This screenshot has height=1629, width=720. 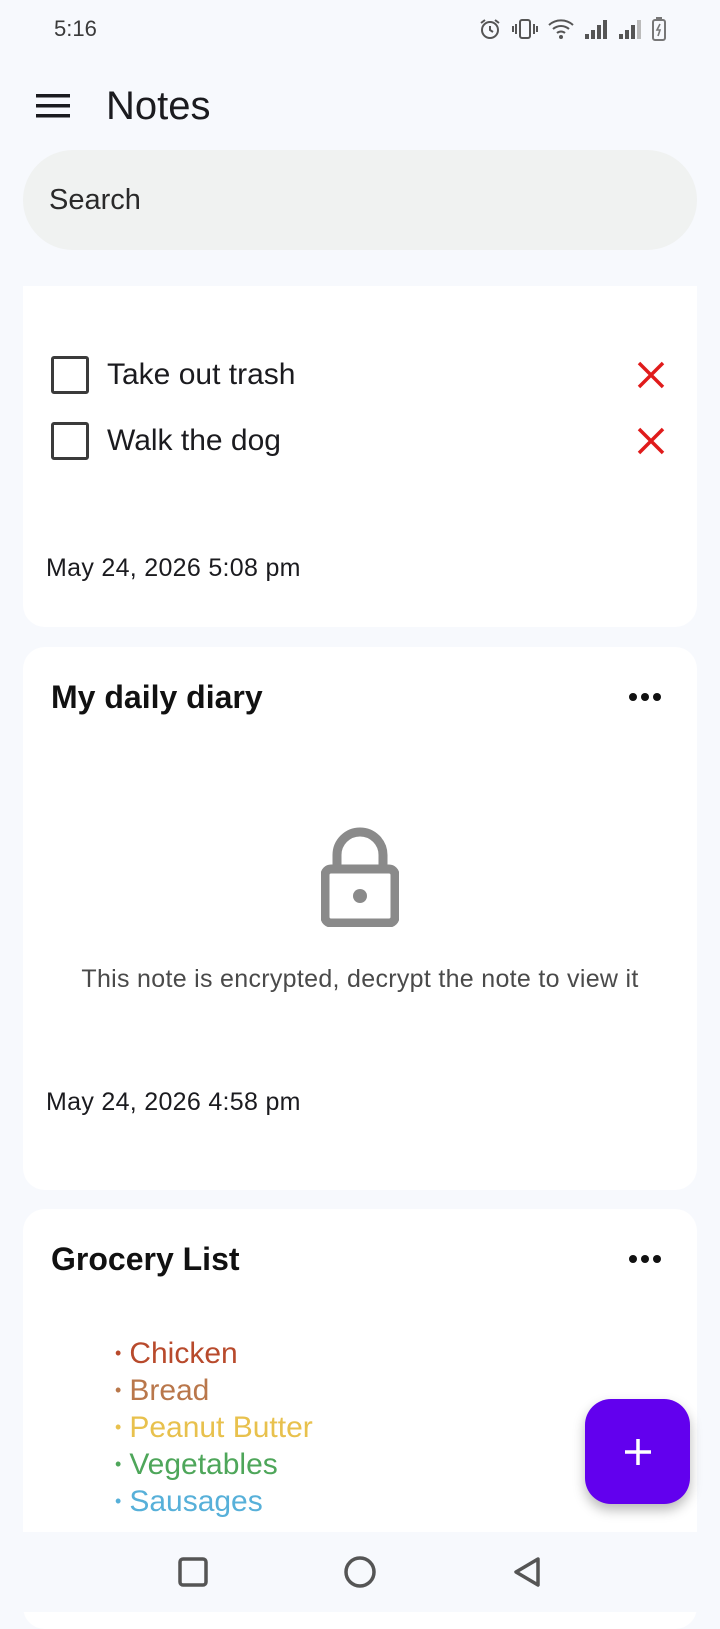 I want to click on alarm-icon, so click(x=490, y=29).